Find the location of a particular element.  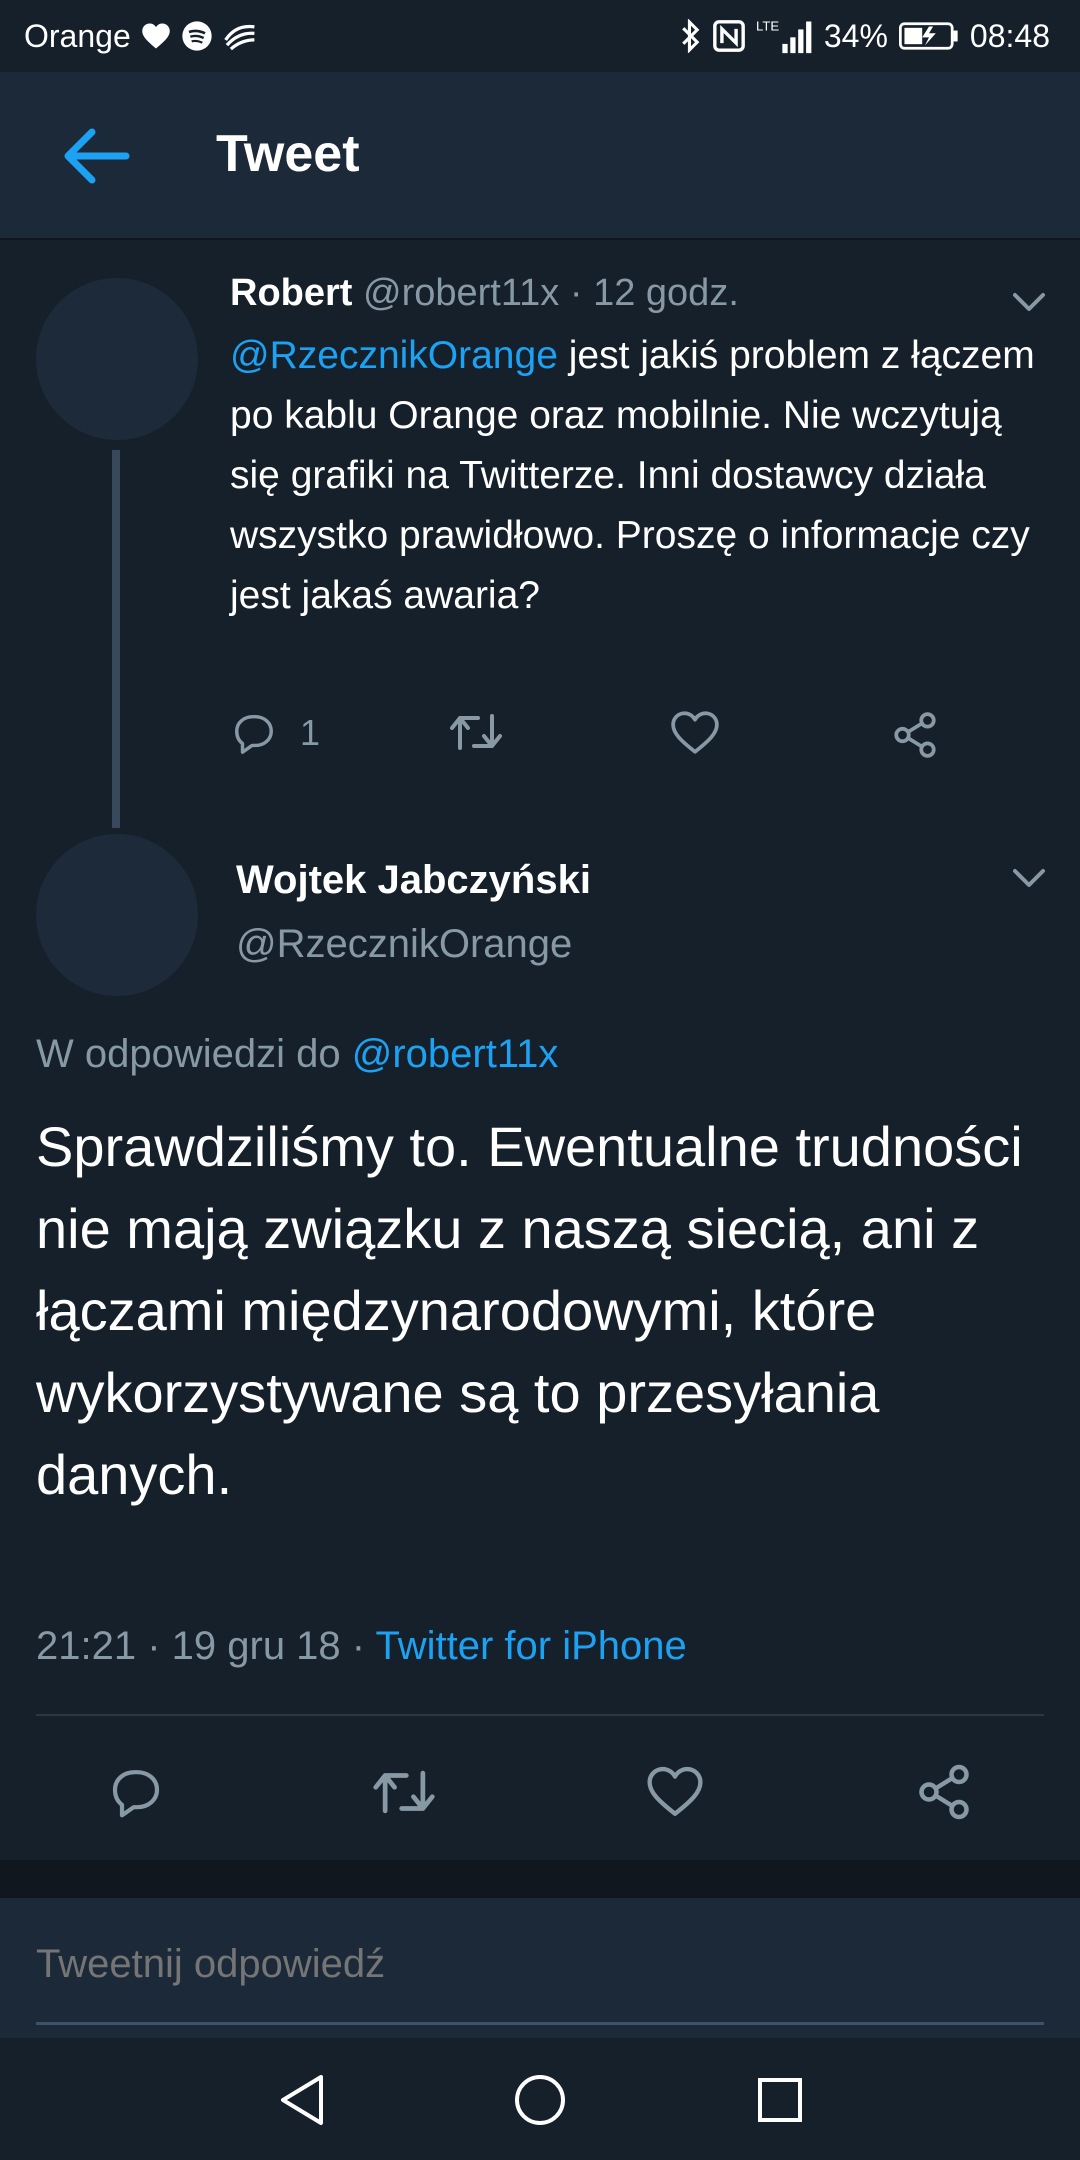

reply-composer is located at coordinates (540, 1968).